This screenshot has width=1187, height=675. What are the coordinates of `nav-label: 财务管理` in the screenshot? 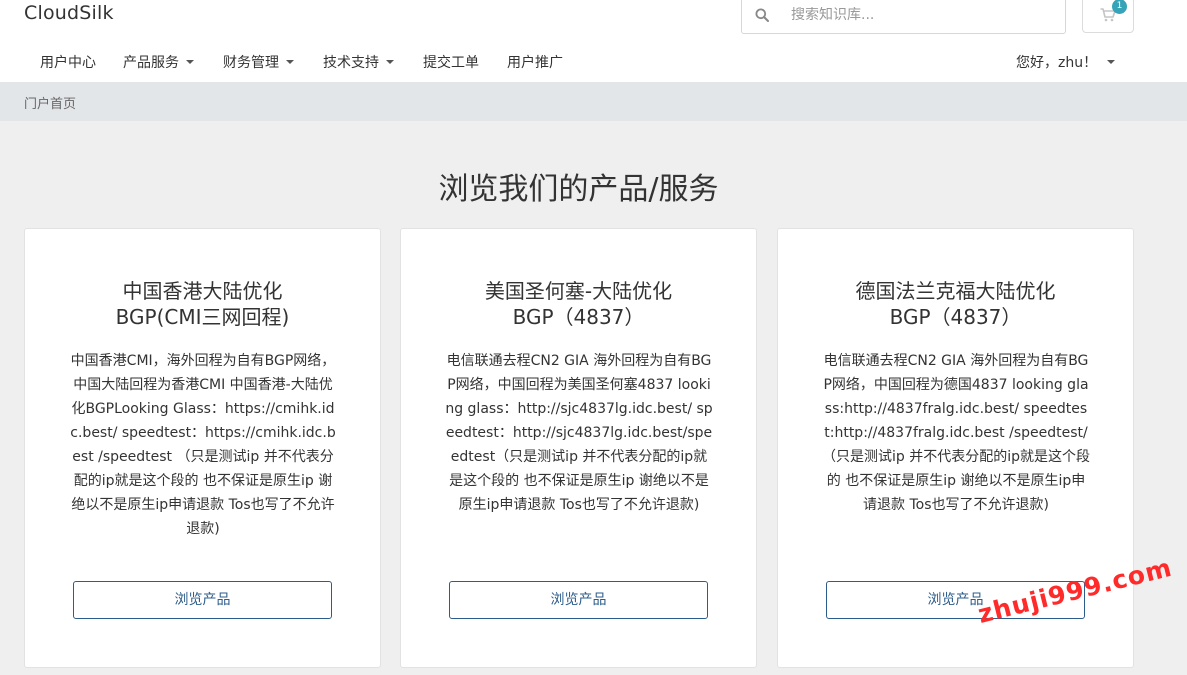 It's located at (251, 63).